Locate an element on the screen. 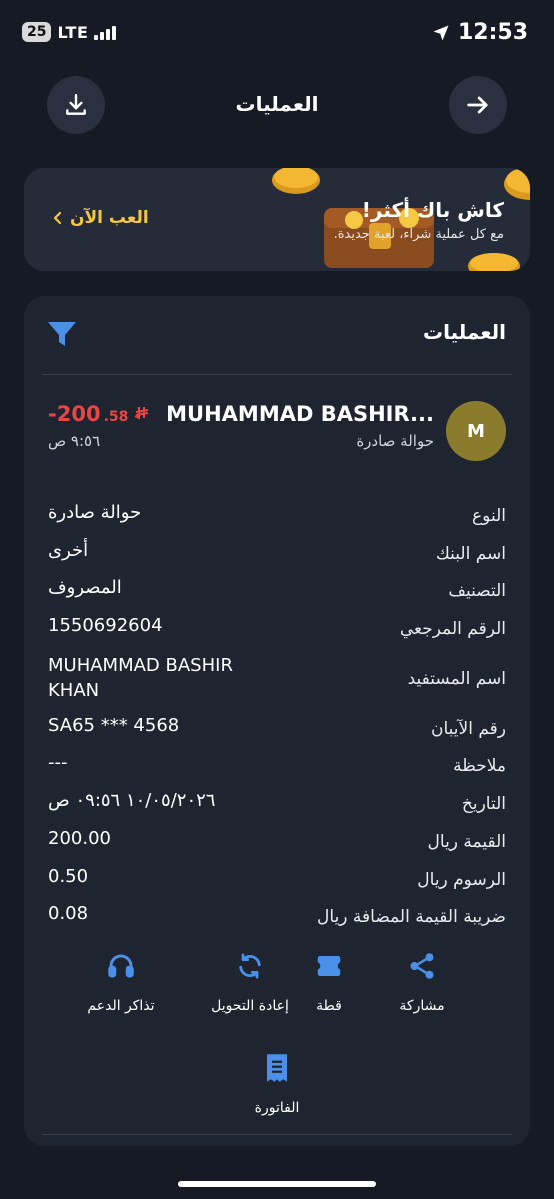 Image resolution: width=554 pixels, height=1199 pixels. detail-value: 0.08 is located at coordinates (68, 914).